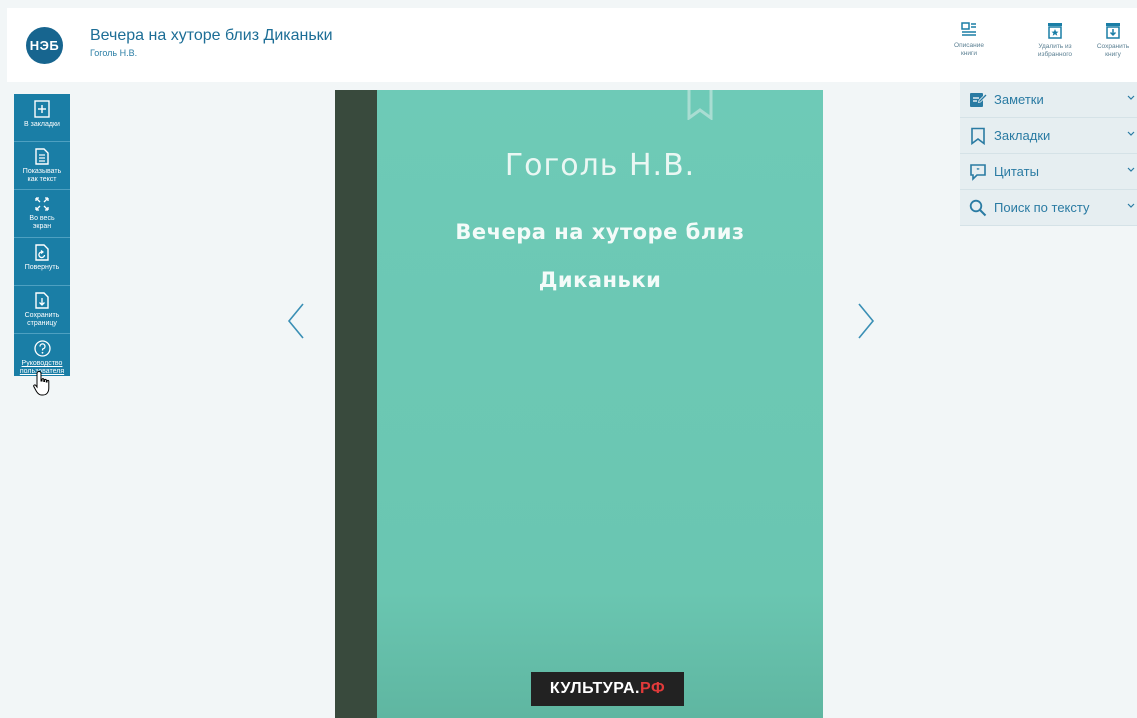  Describe the element at coordinates (42, 214) in the screenshot. I see `fullscreen-button: Во весь экран` at that location.